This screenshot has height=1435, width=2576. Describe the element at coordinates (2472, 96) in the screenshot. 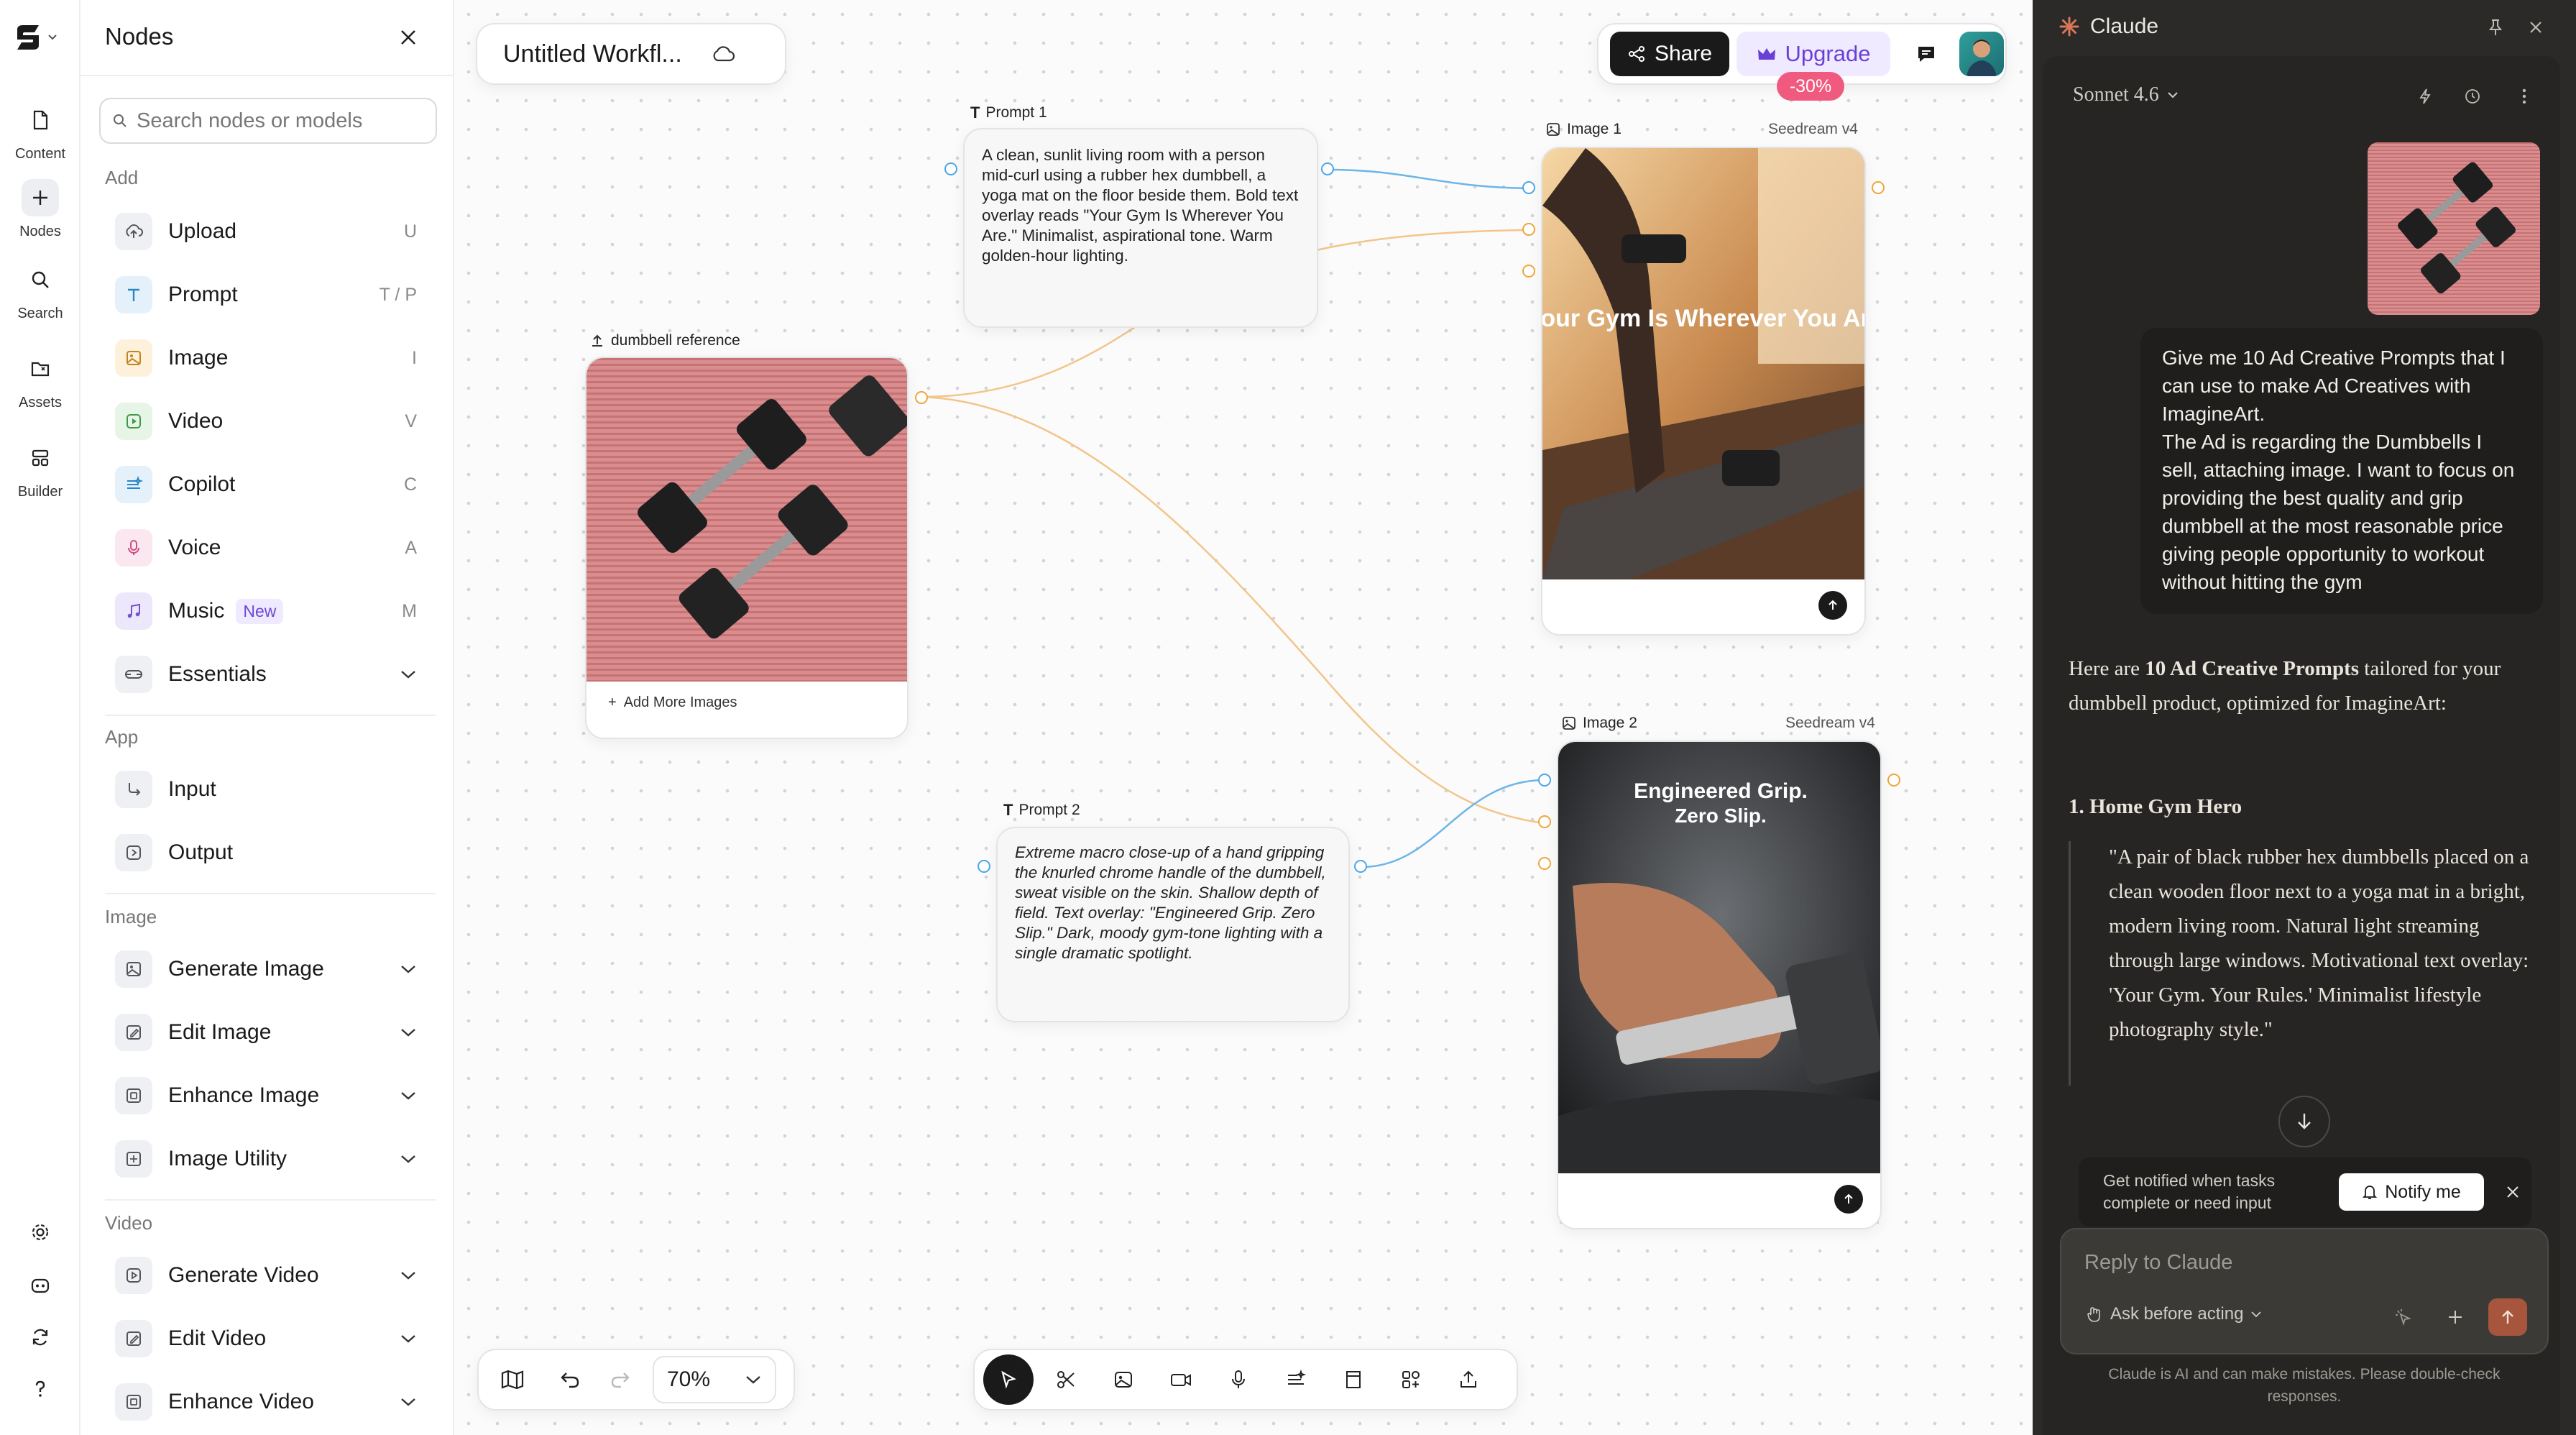

I see `history-icon` at that location.